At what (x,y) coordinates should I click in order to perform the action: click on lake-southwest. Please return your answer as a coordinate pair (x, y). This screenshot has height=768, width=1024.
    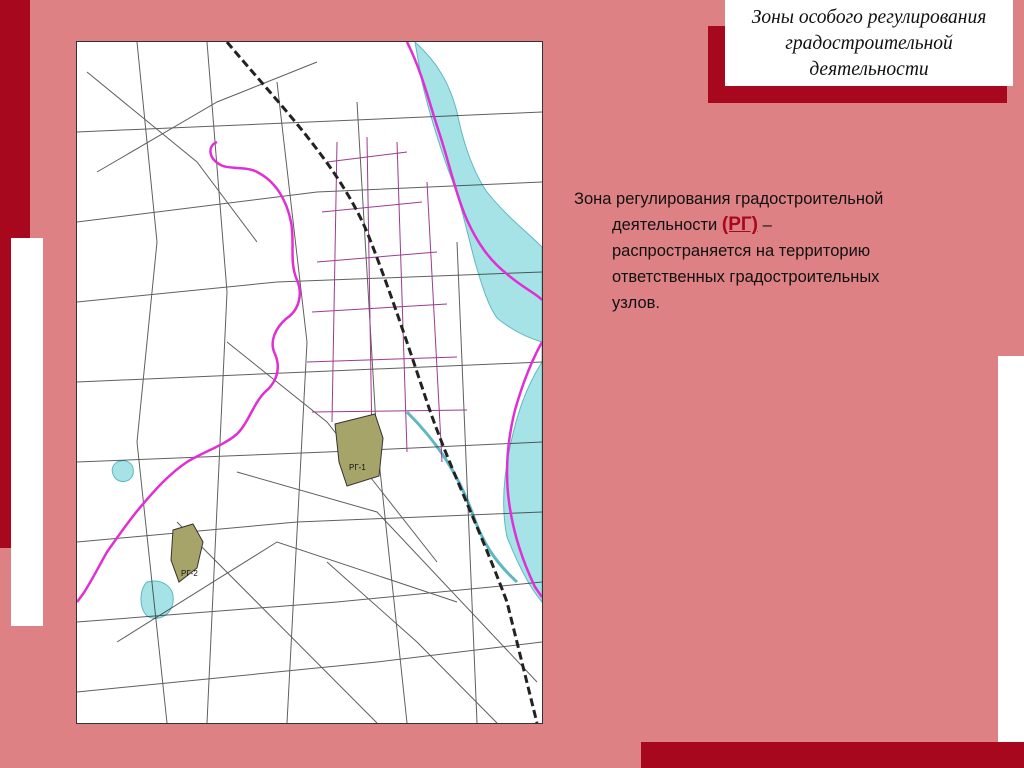
    Looking at the image, I should click on (157, 599).